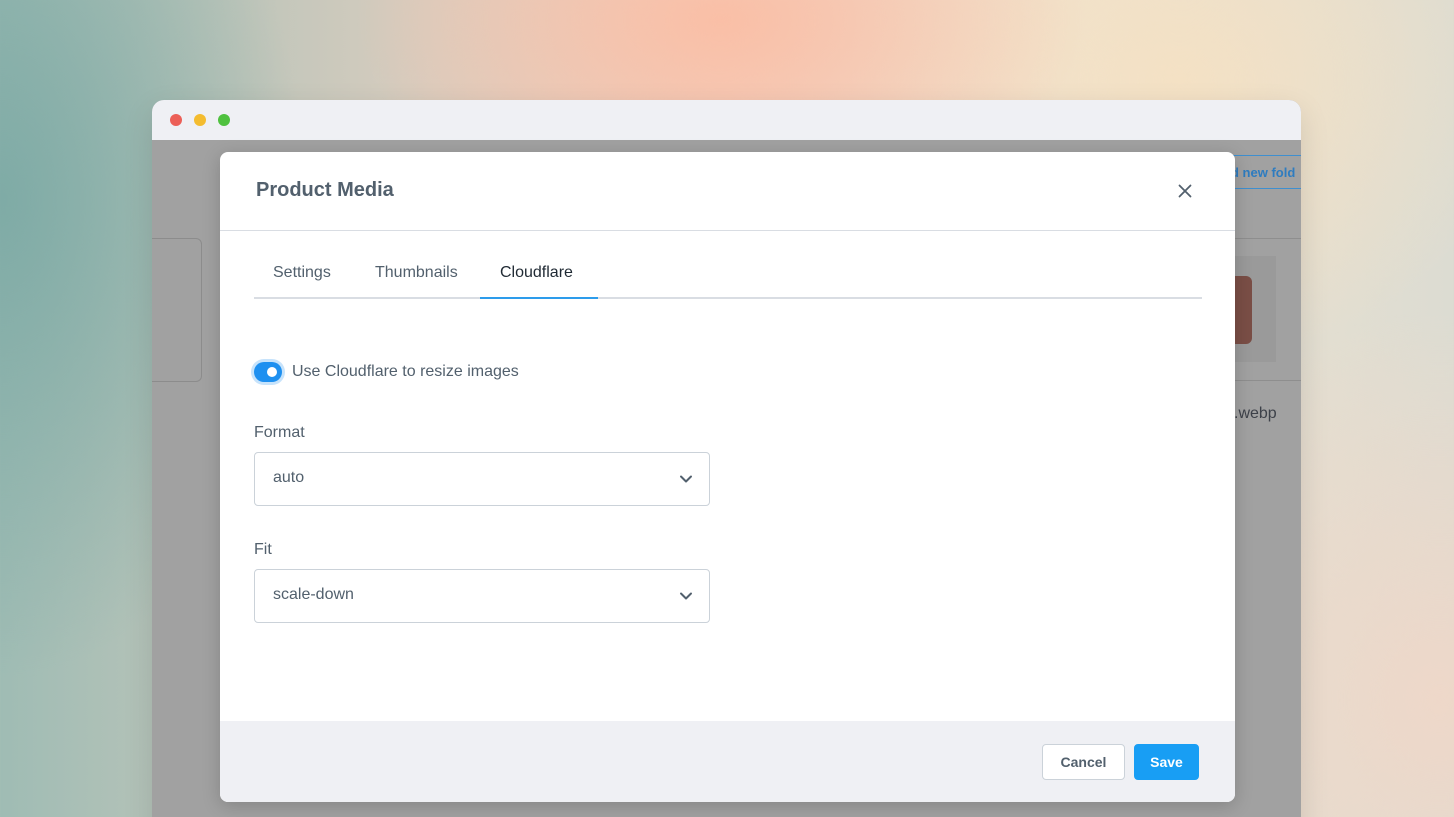 This screenshot has width=1454, height=817. I want to click on window-close-button, so click(176, 120).